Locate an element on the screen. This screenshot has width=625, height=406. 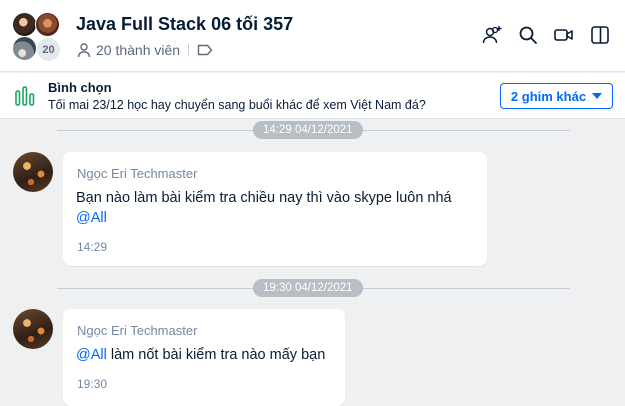
conversation-subline: 20 thành viên is located at coordinates (144, 50).